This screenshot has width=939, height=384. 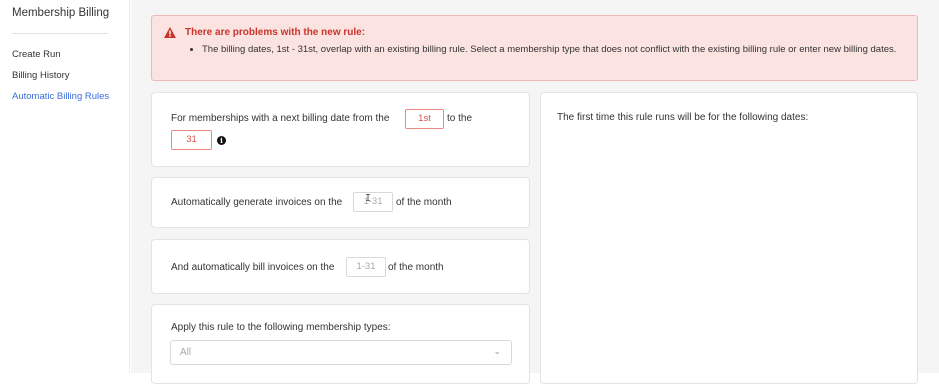 I want to click on bill-day-input: 1-31, so click(x=366, y=267).